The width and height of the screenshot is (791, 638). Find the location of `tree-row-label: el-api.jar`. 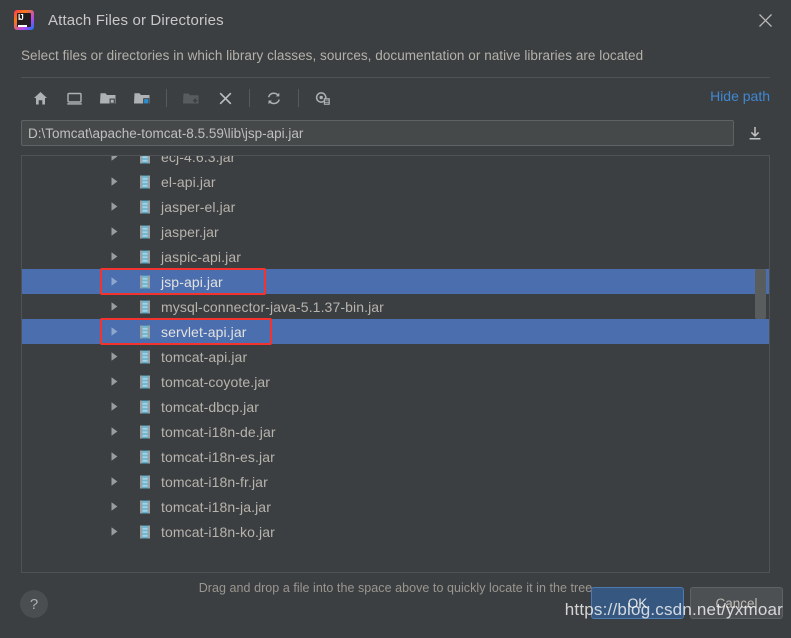

tree-row-label: el-api.jar is located at coordinates (188, 181).